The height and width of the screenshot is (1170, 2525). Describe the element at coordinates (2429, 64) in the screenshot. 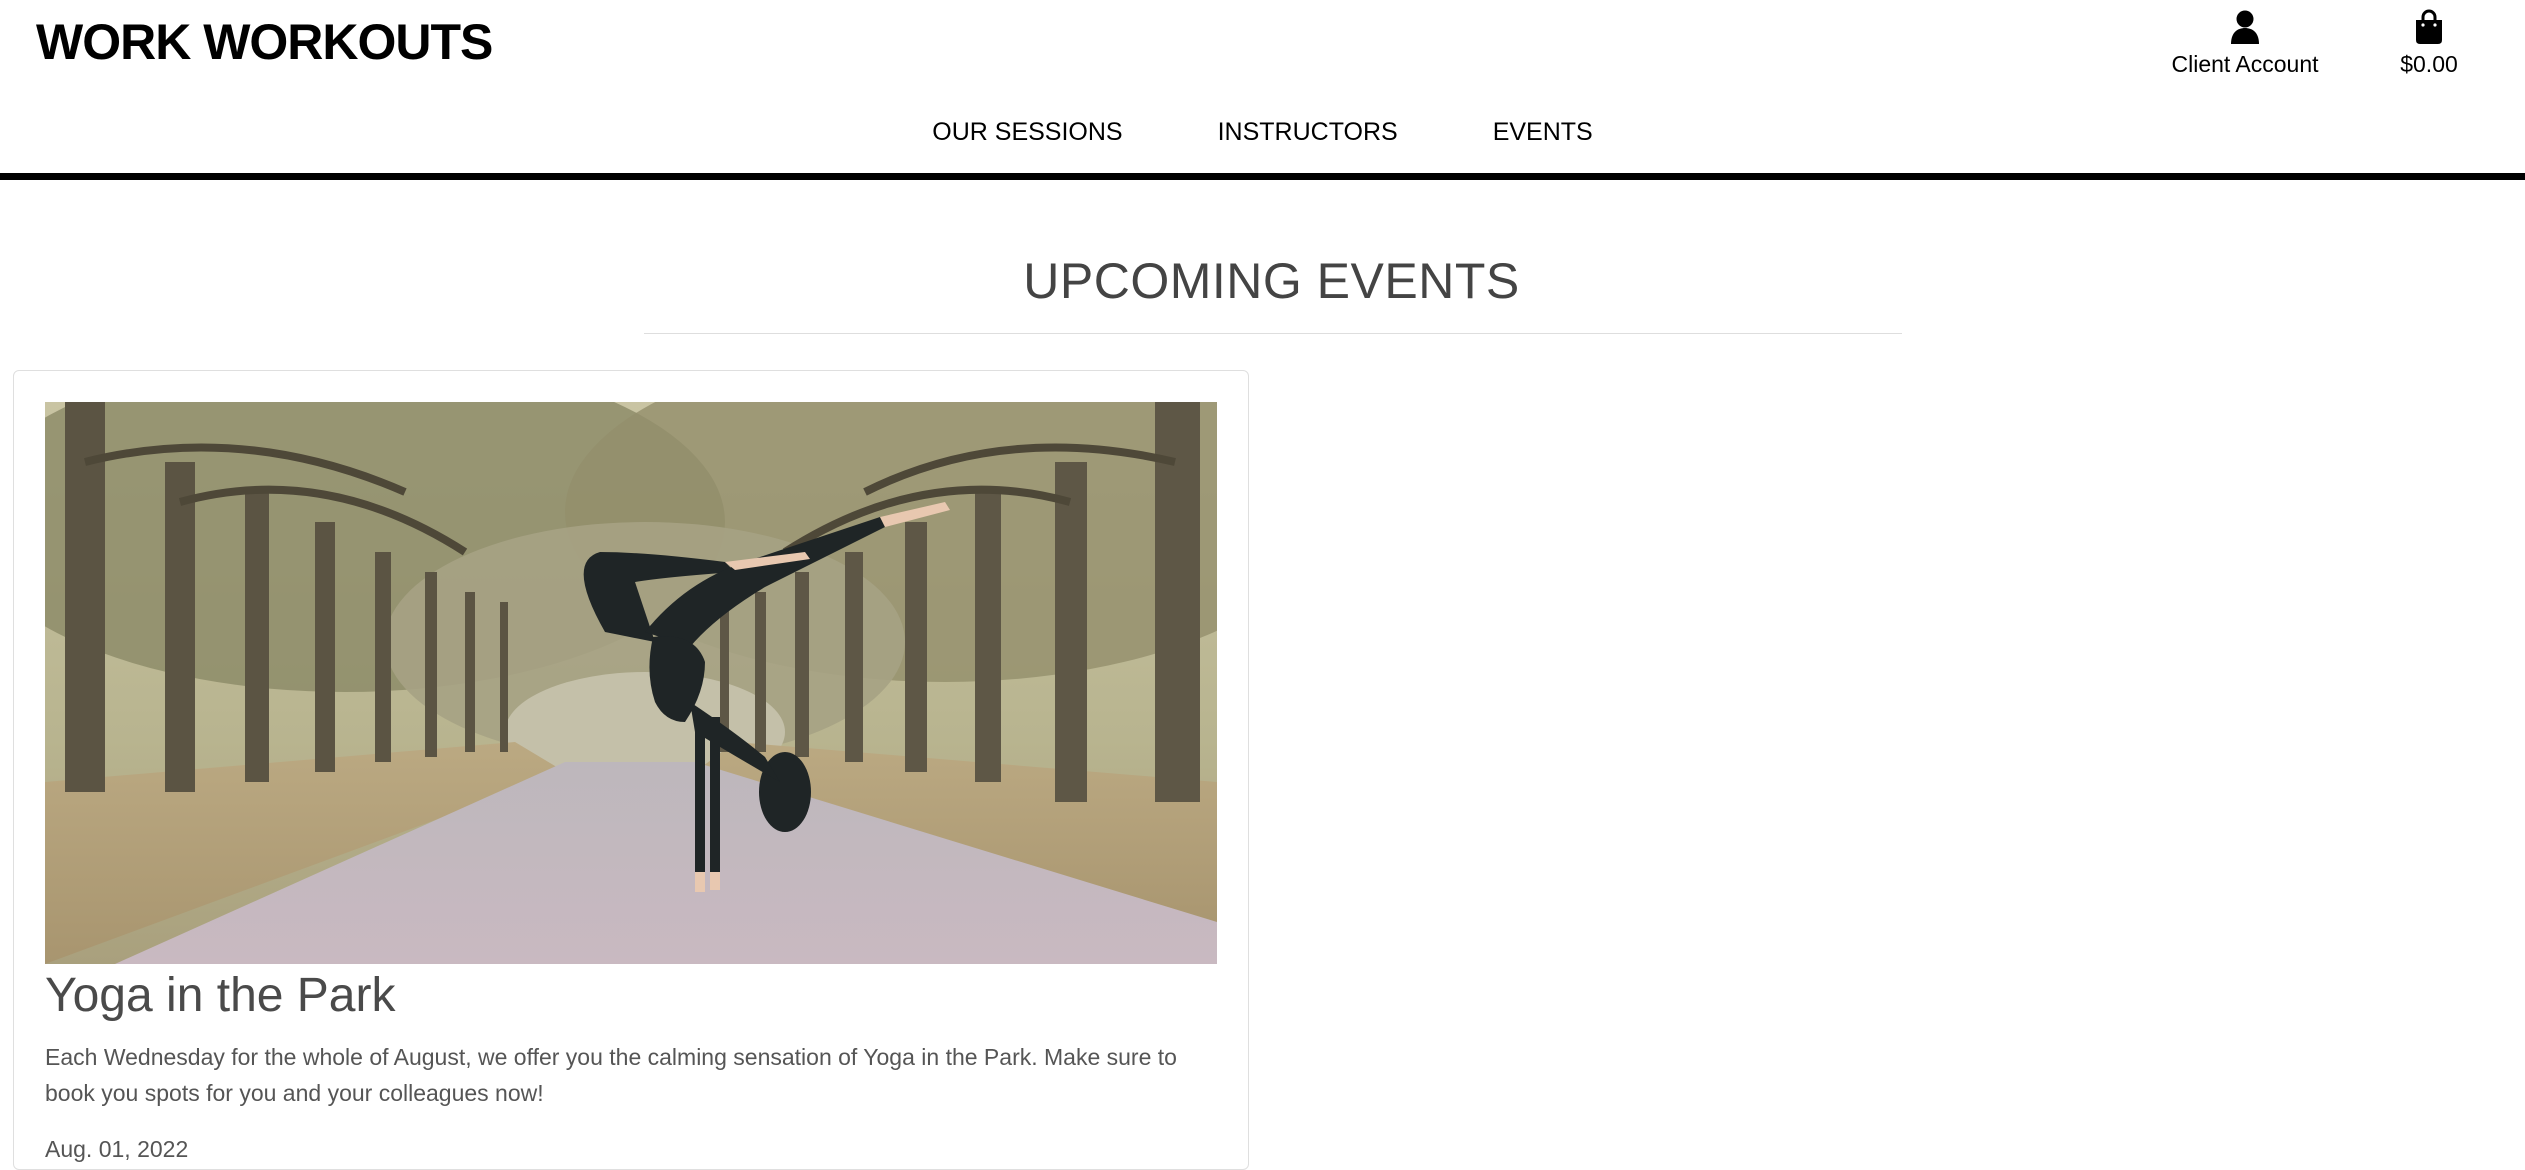

I see `bag-total: $0.00` at that location.